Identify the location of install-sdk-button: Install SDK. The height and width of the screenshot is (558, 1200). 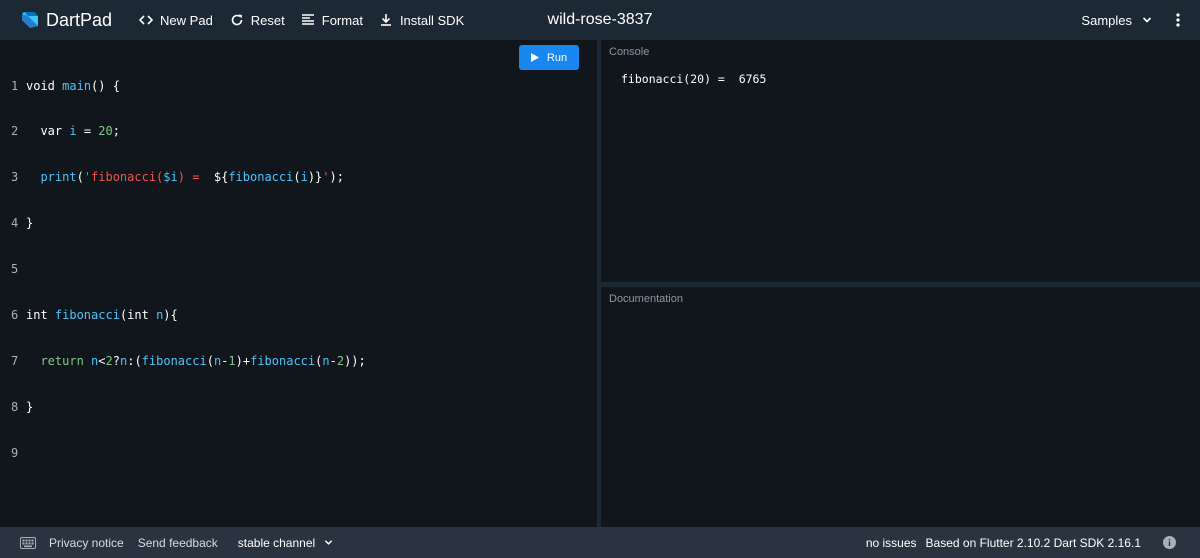
(421, 20).